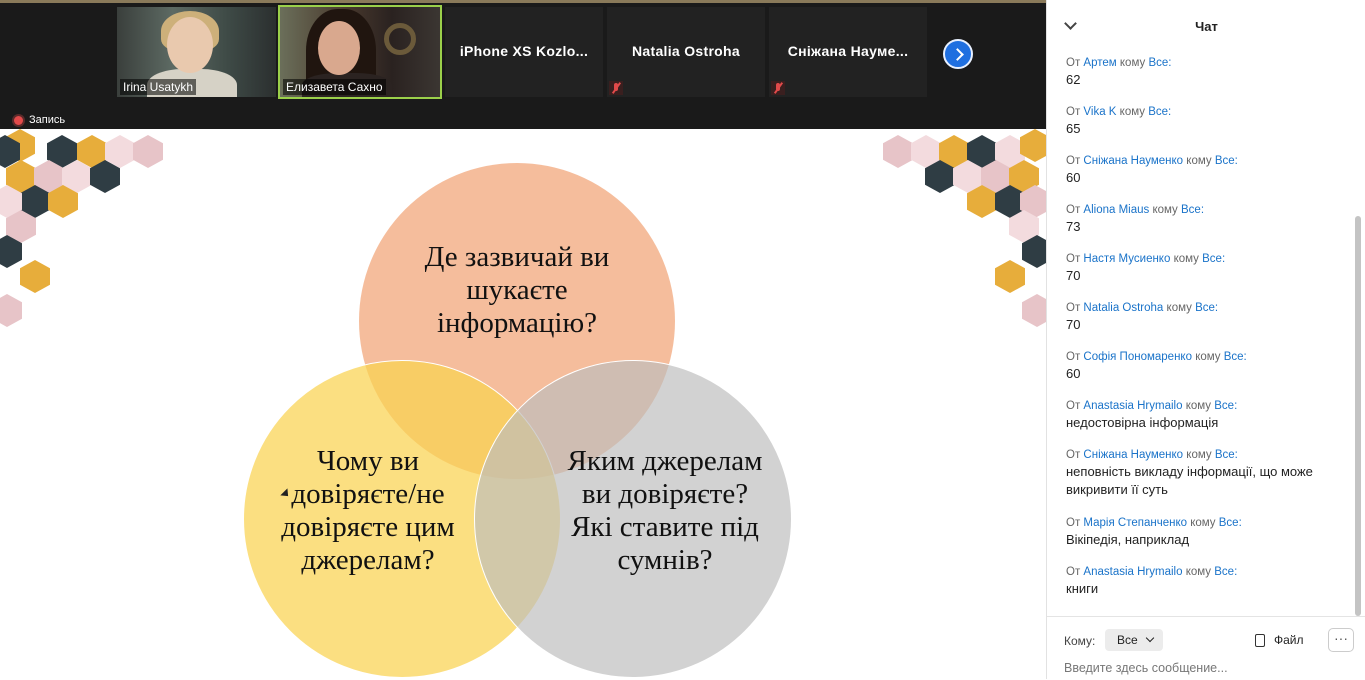 Image resolution: width=1365 pixels, height=680 pixels. I want to click on sender-name: Настя Мусиенко, so click(1126, 259).